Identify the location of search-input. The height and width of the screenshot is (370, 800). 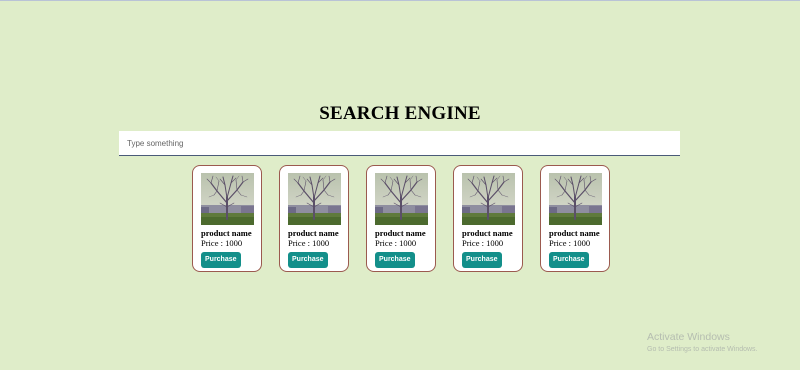
(399, 143).